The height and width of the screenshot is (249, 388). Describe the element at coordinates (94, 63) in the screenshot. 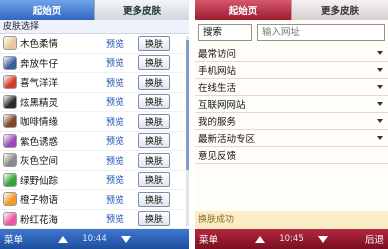

I see `skin-row: 奔放牛仔 预览 换肤` at that location.